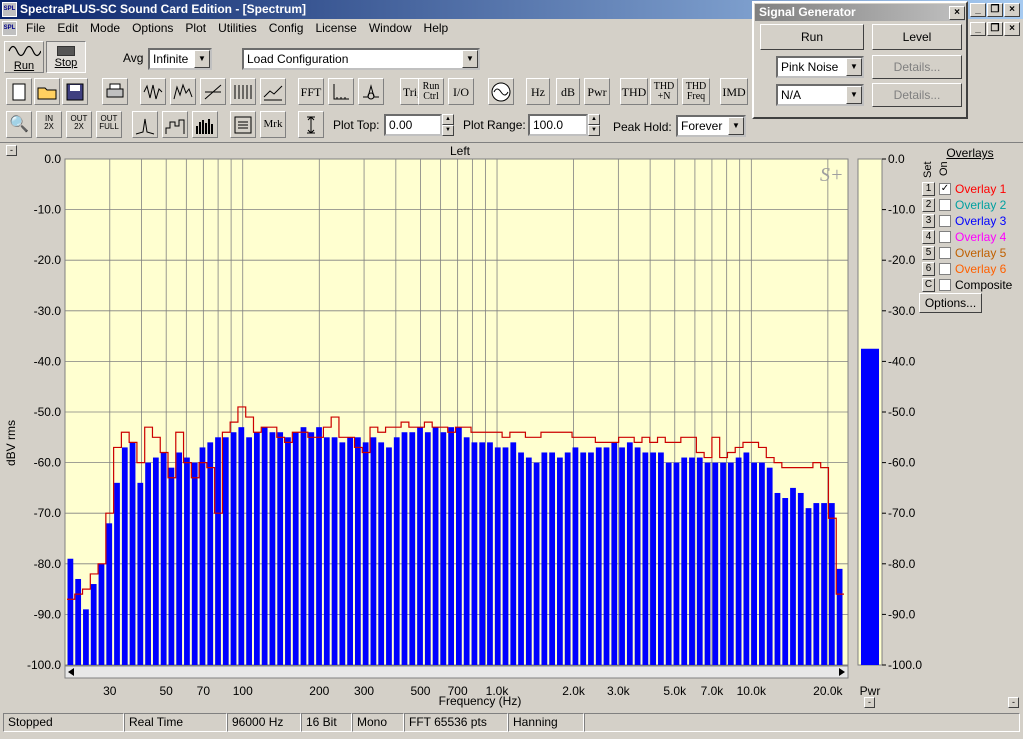  Describe the element at coordinates (597, 91) in the screenshot. I see `tool-pwr-button: Pwr` at that location.